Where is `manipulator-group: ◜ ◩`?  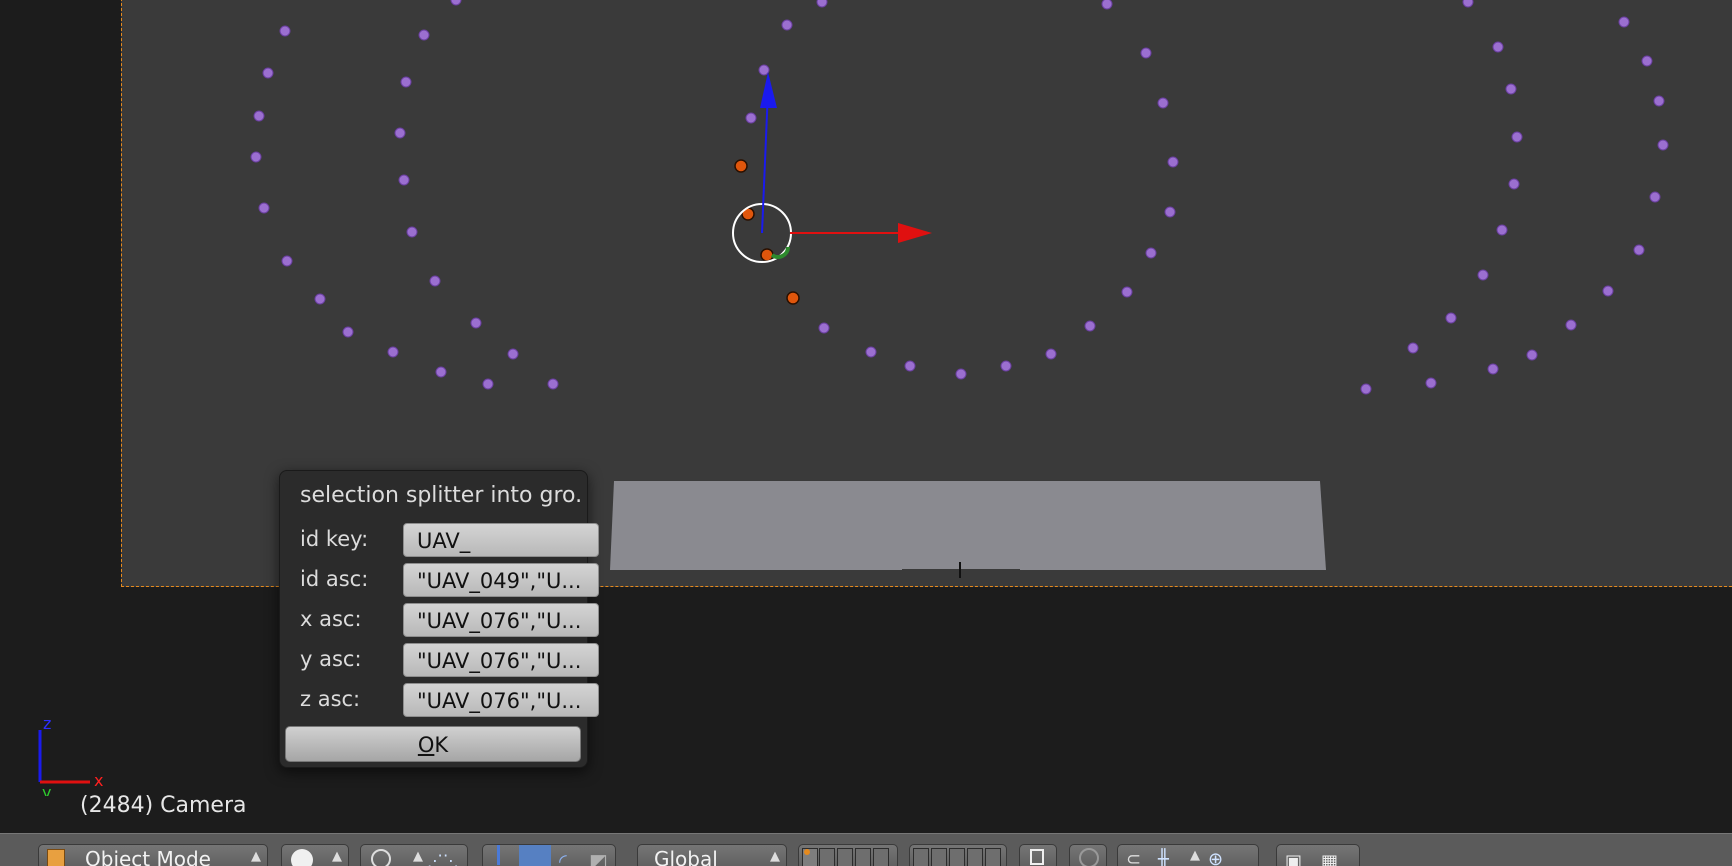
manipulator-group: ◜ ◩ is located at coordinates (549, 855).